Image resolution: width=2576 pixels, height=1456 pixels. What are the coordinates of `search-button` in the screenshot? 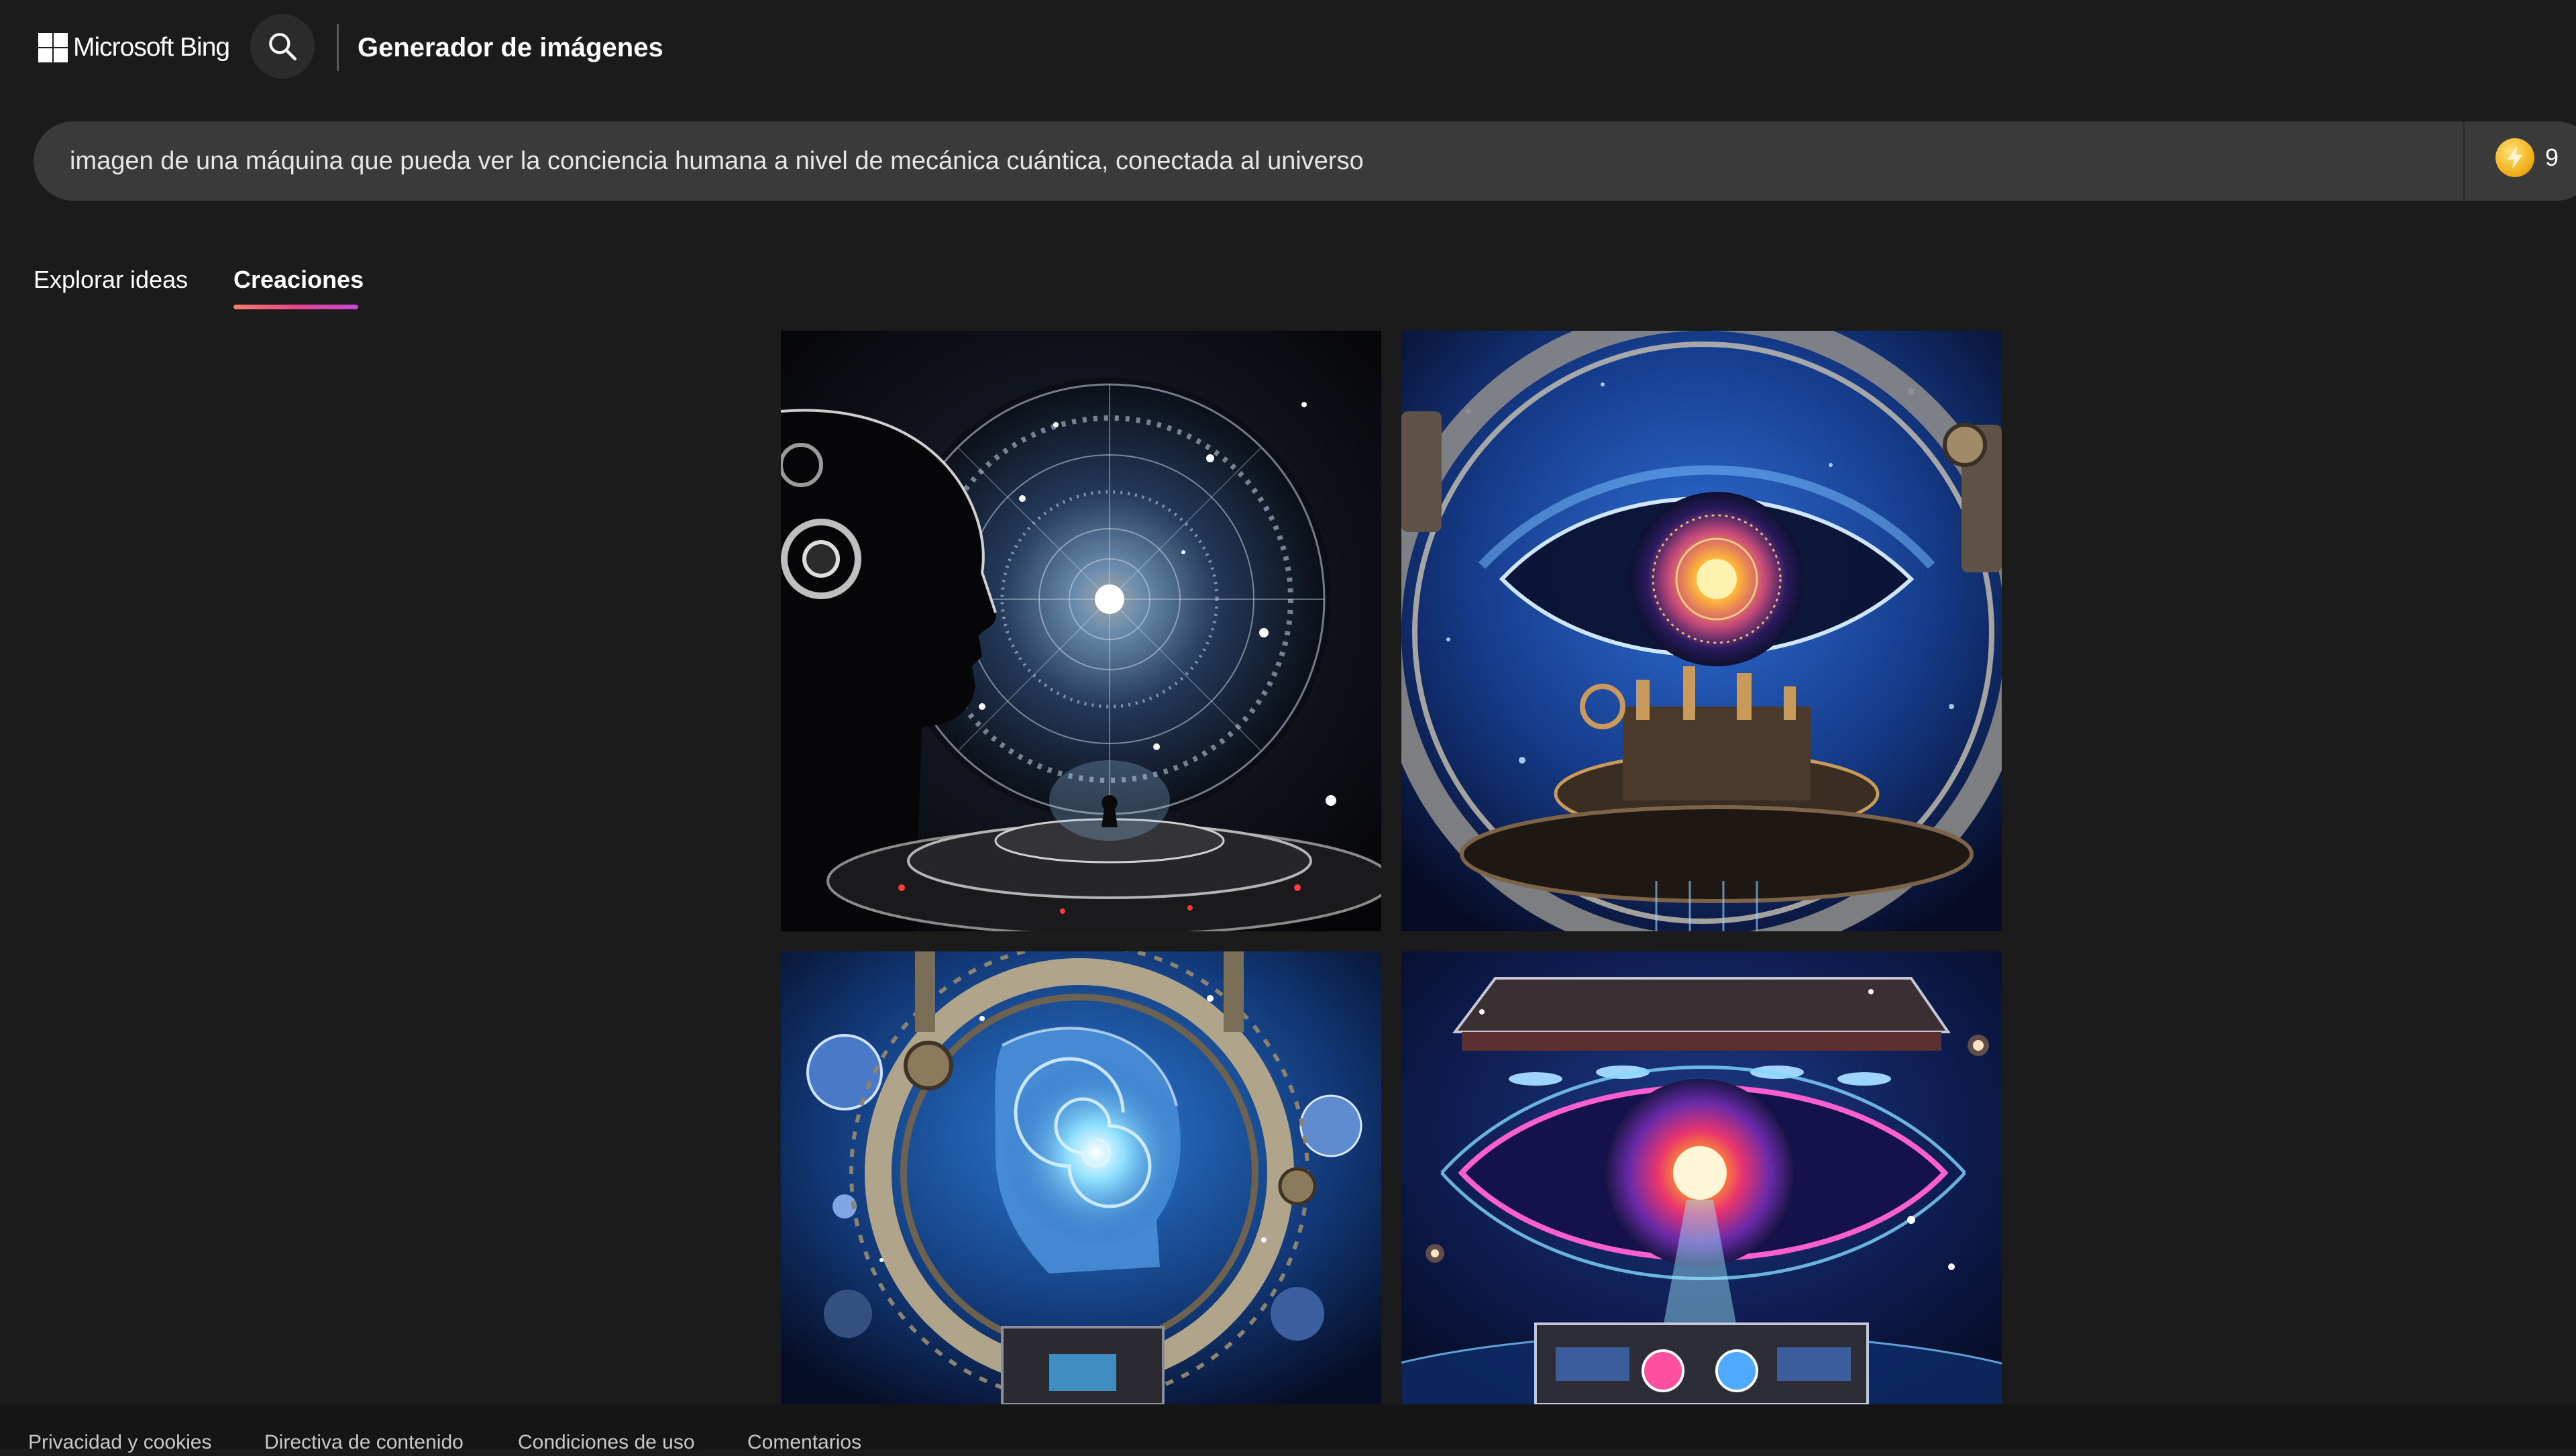 It's located at (282, 46).